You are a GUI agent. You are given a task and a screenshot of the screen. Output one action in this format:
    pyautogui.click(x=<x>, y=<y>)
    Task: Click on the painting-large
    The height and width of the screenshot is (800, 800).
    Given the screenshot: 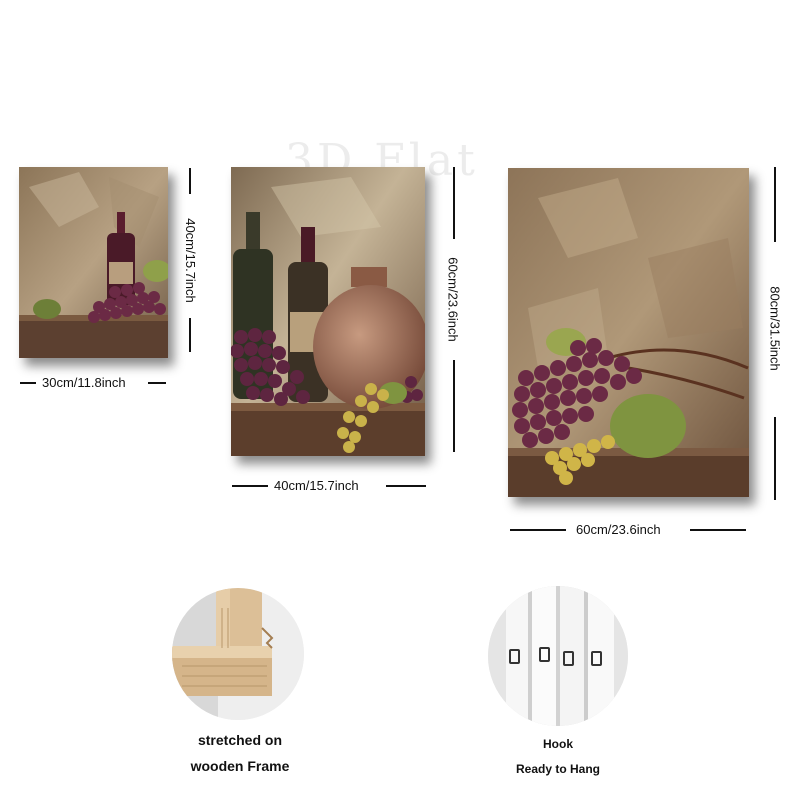 What is the action you would take?
    pyautogui.click(x=628, y=332)
    